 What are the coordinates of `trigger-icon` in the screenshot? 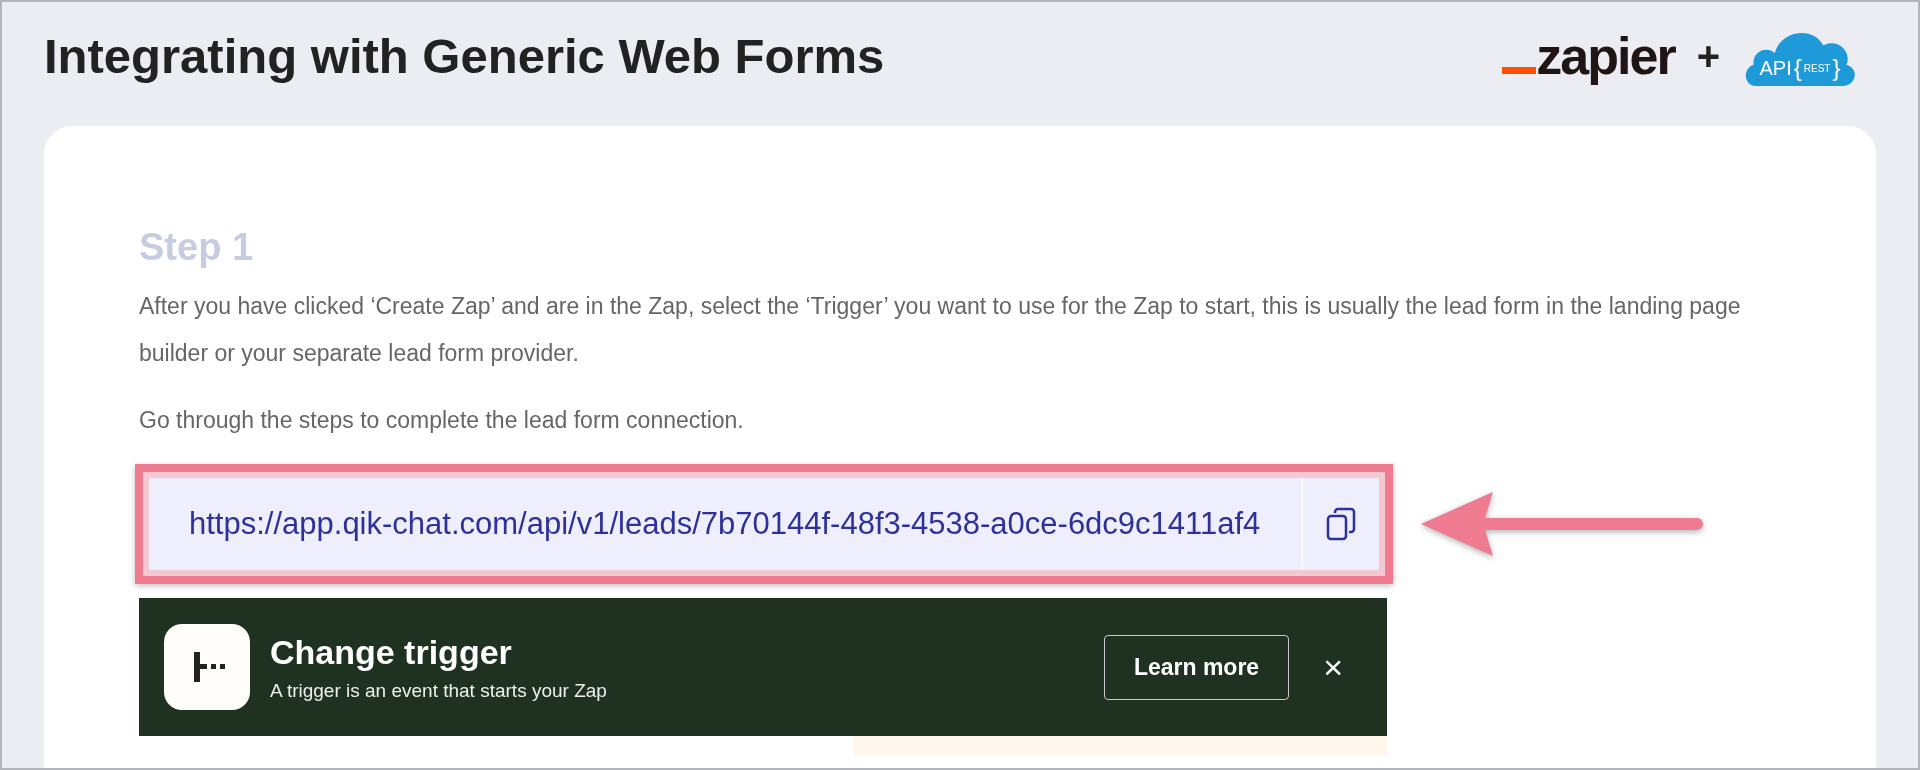 It's located at (207, 667).